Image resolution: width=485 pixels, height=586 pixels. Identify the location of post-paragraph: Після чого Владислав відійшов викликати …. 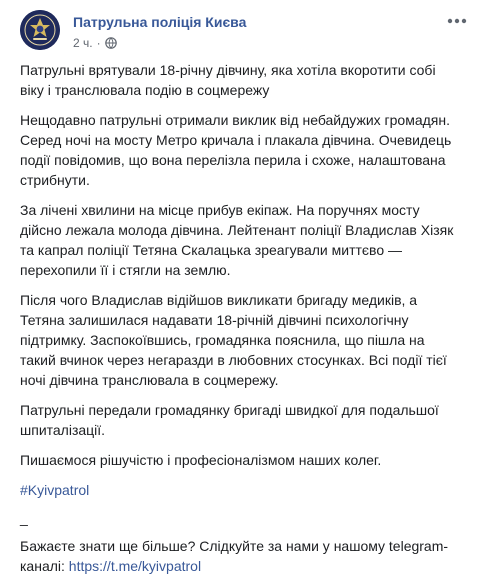
(233, 340).